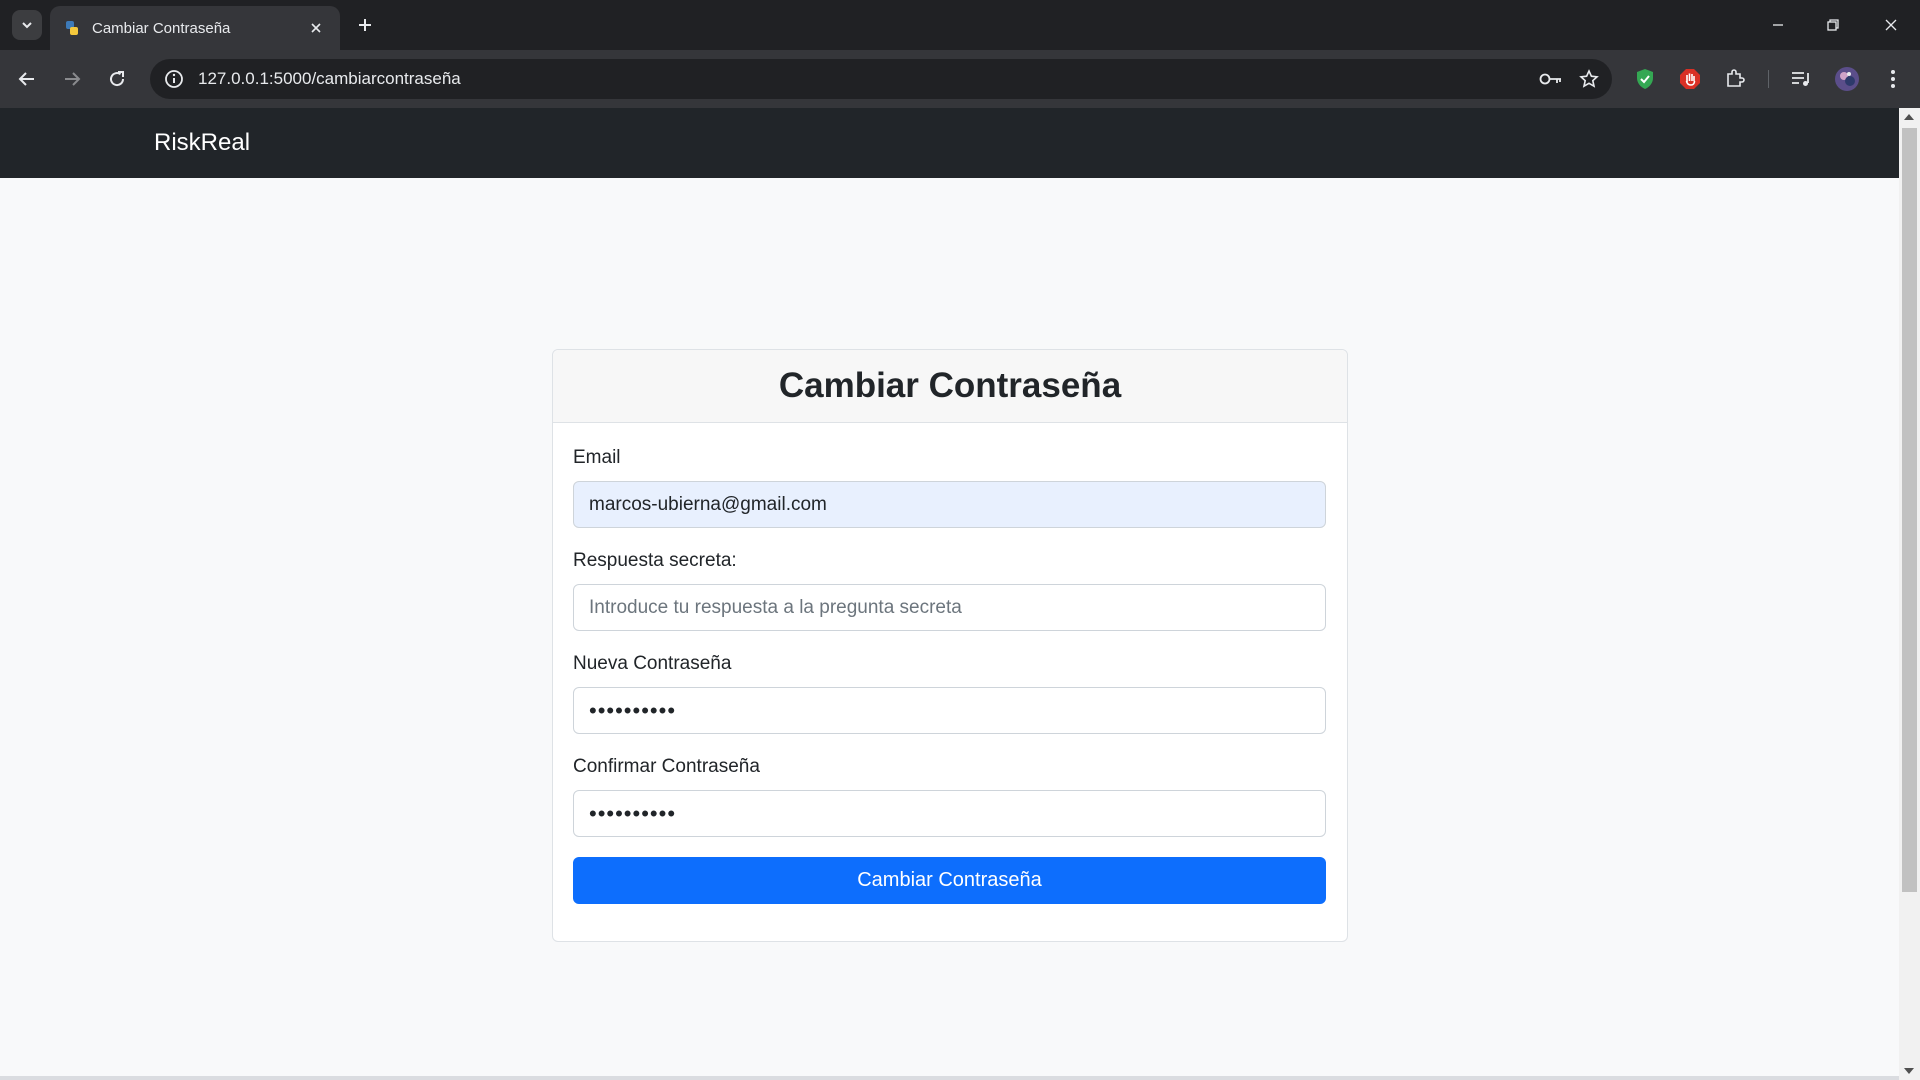 The width and height of the screenshot is (1920, 1080). What do you see at coordinates (949, 143) in the screenshot?
I see `site-navbar: RiskReal` at bounding box center [949, 143].